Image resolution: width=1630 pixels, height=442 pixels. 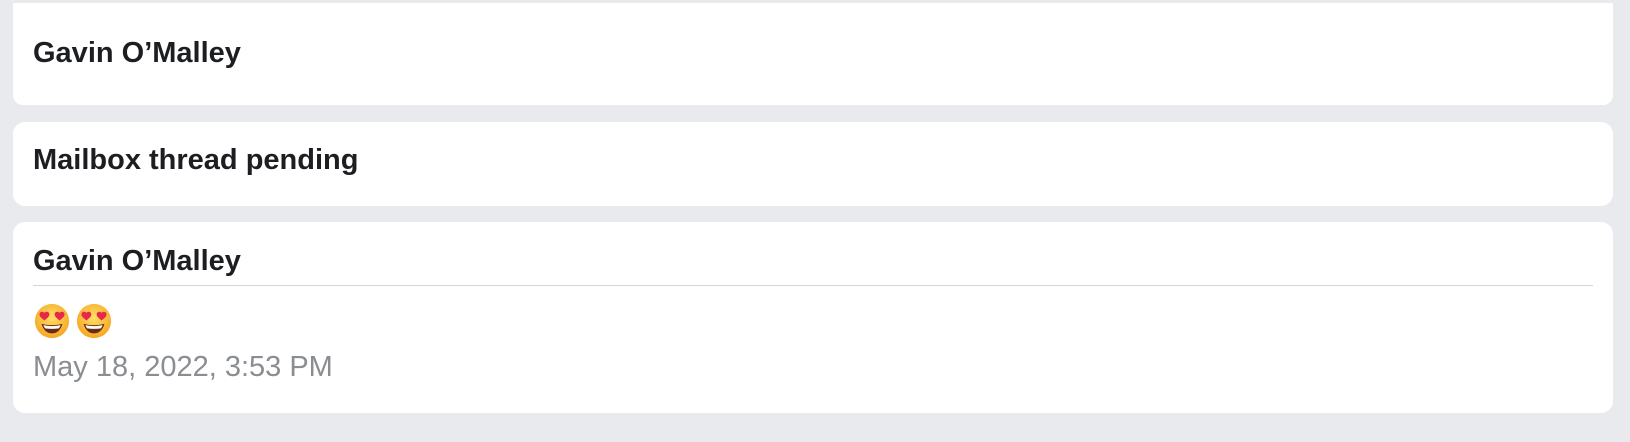 I want to click on divider, so click(x=813, y=285).